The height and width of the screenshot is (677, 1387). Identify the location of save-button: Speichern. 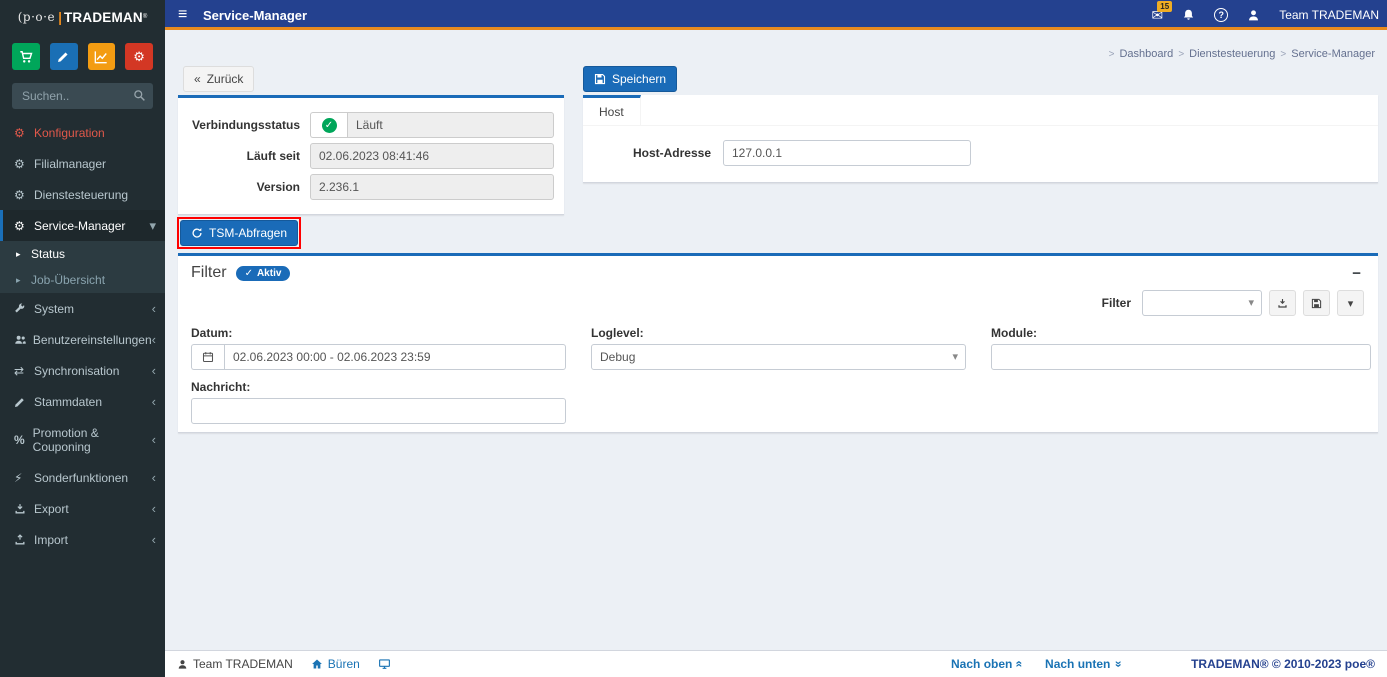
(630, 79).